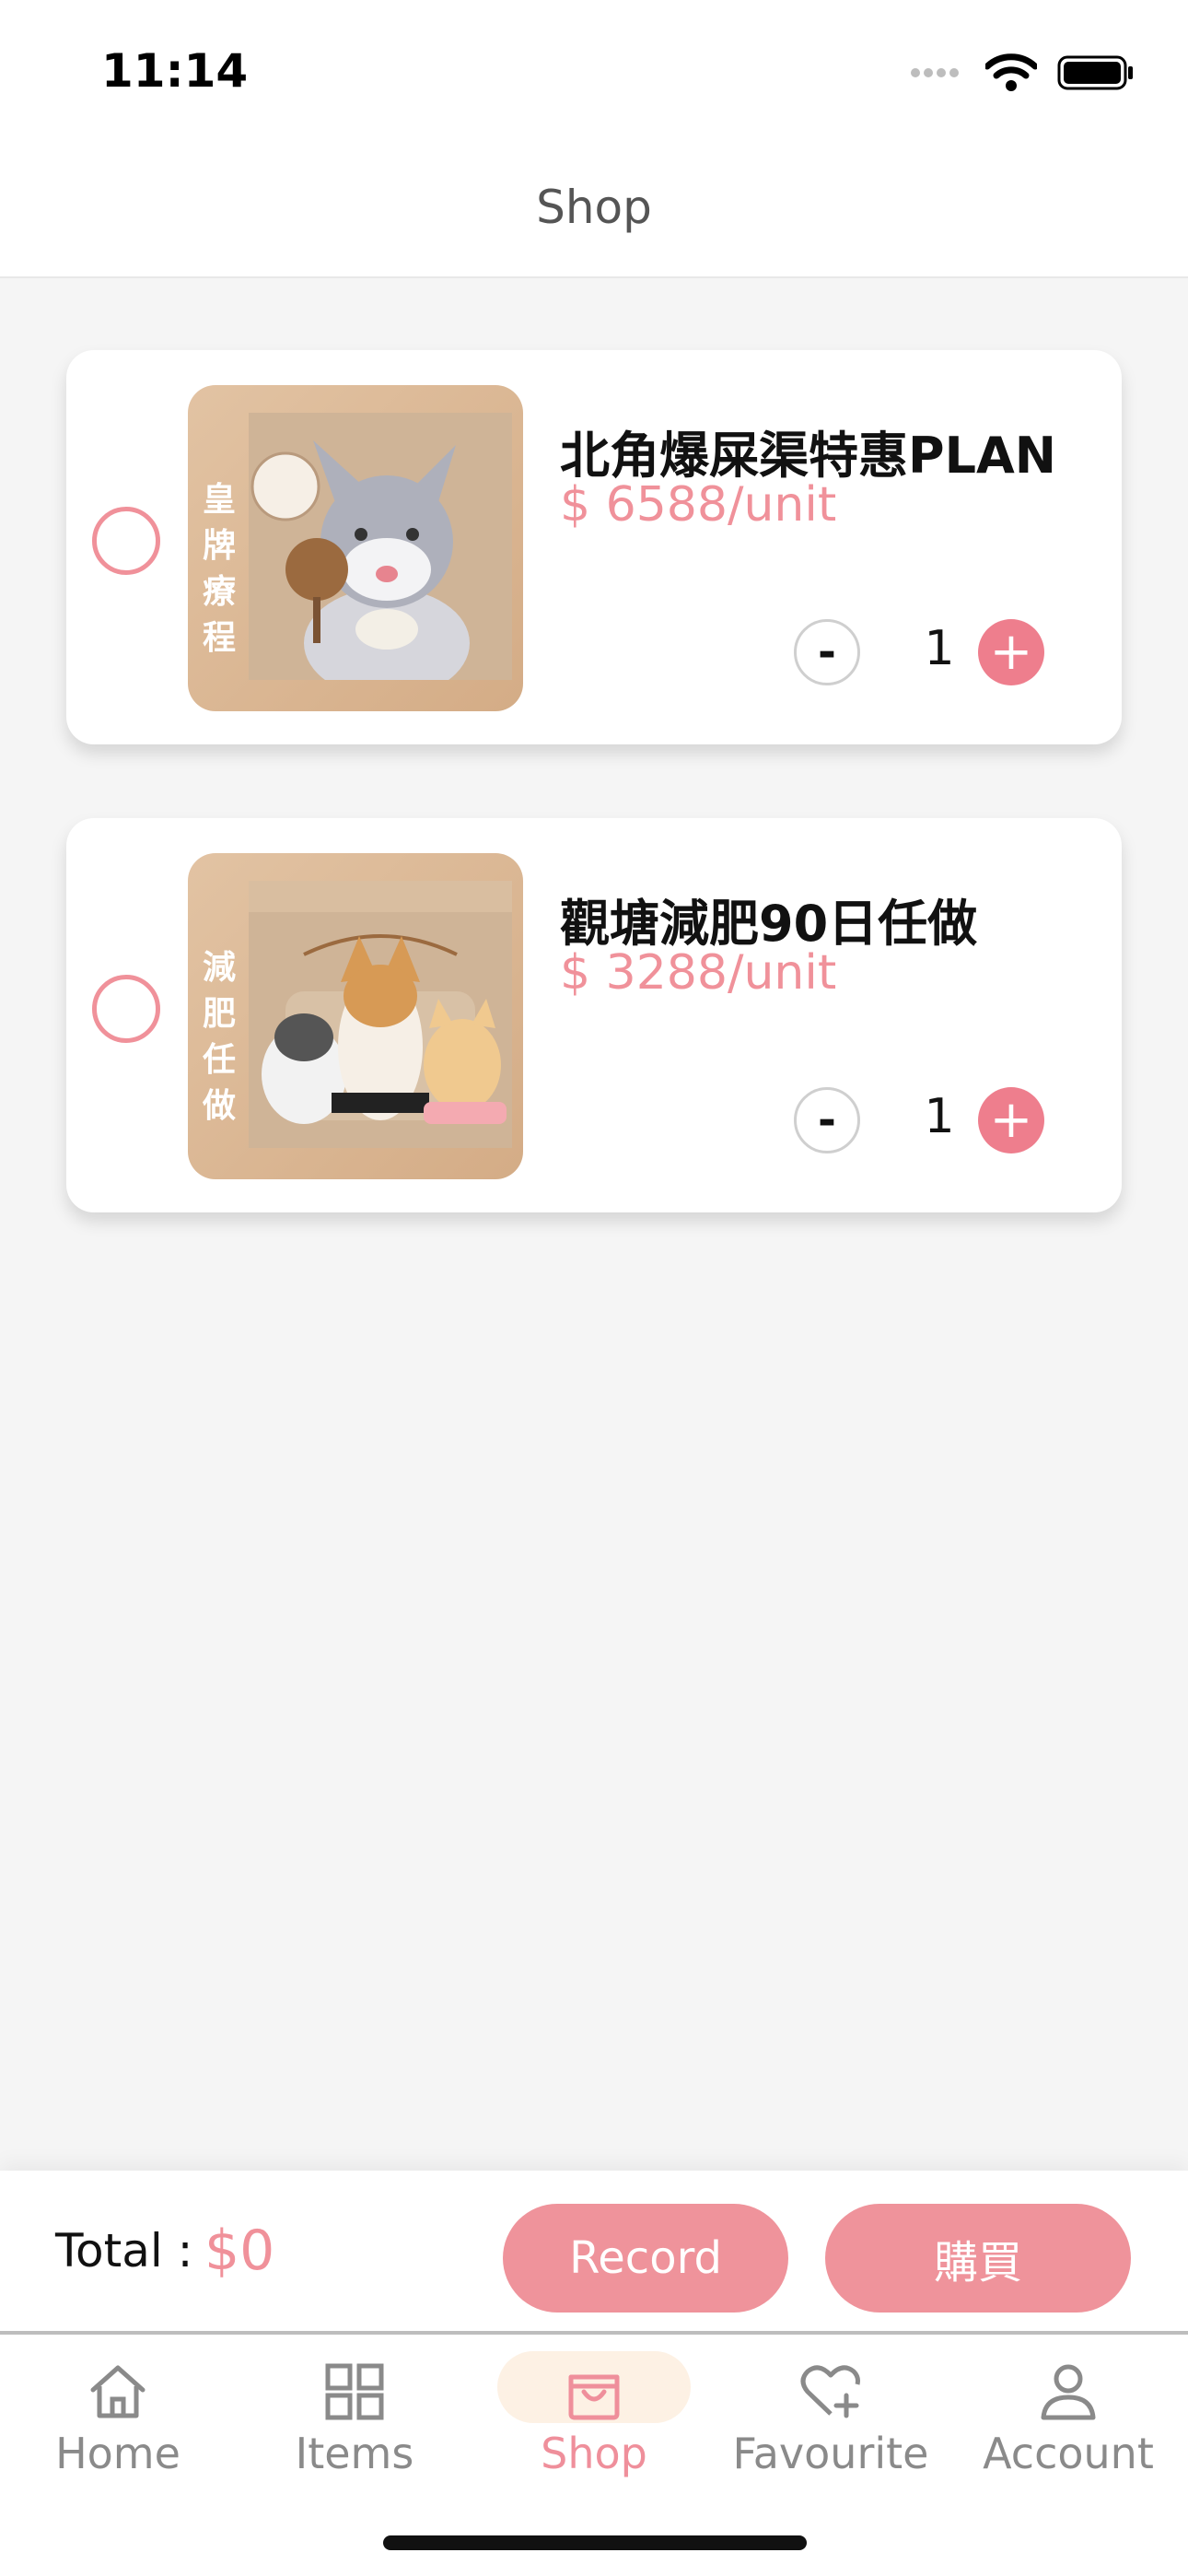 The width and height of the screenshot is (1188, 2576). I want to click on tab-shop: Shop, so click(594, 2426).